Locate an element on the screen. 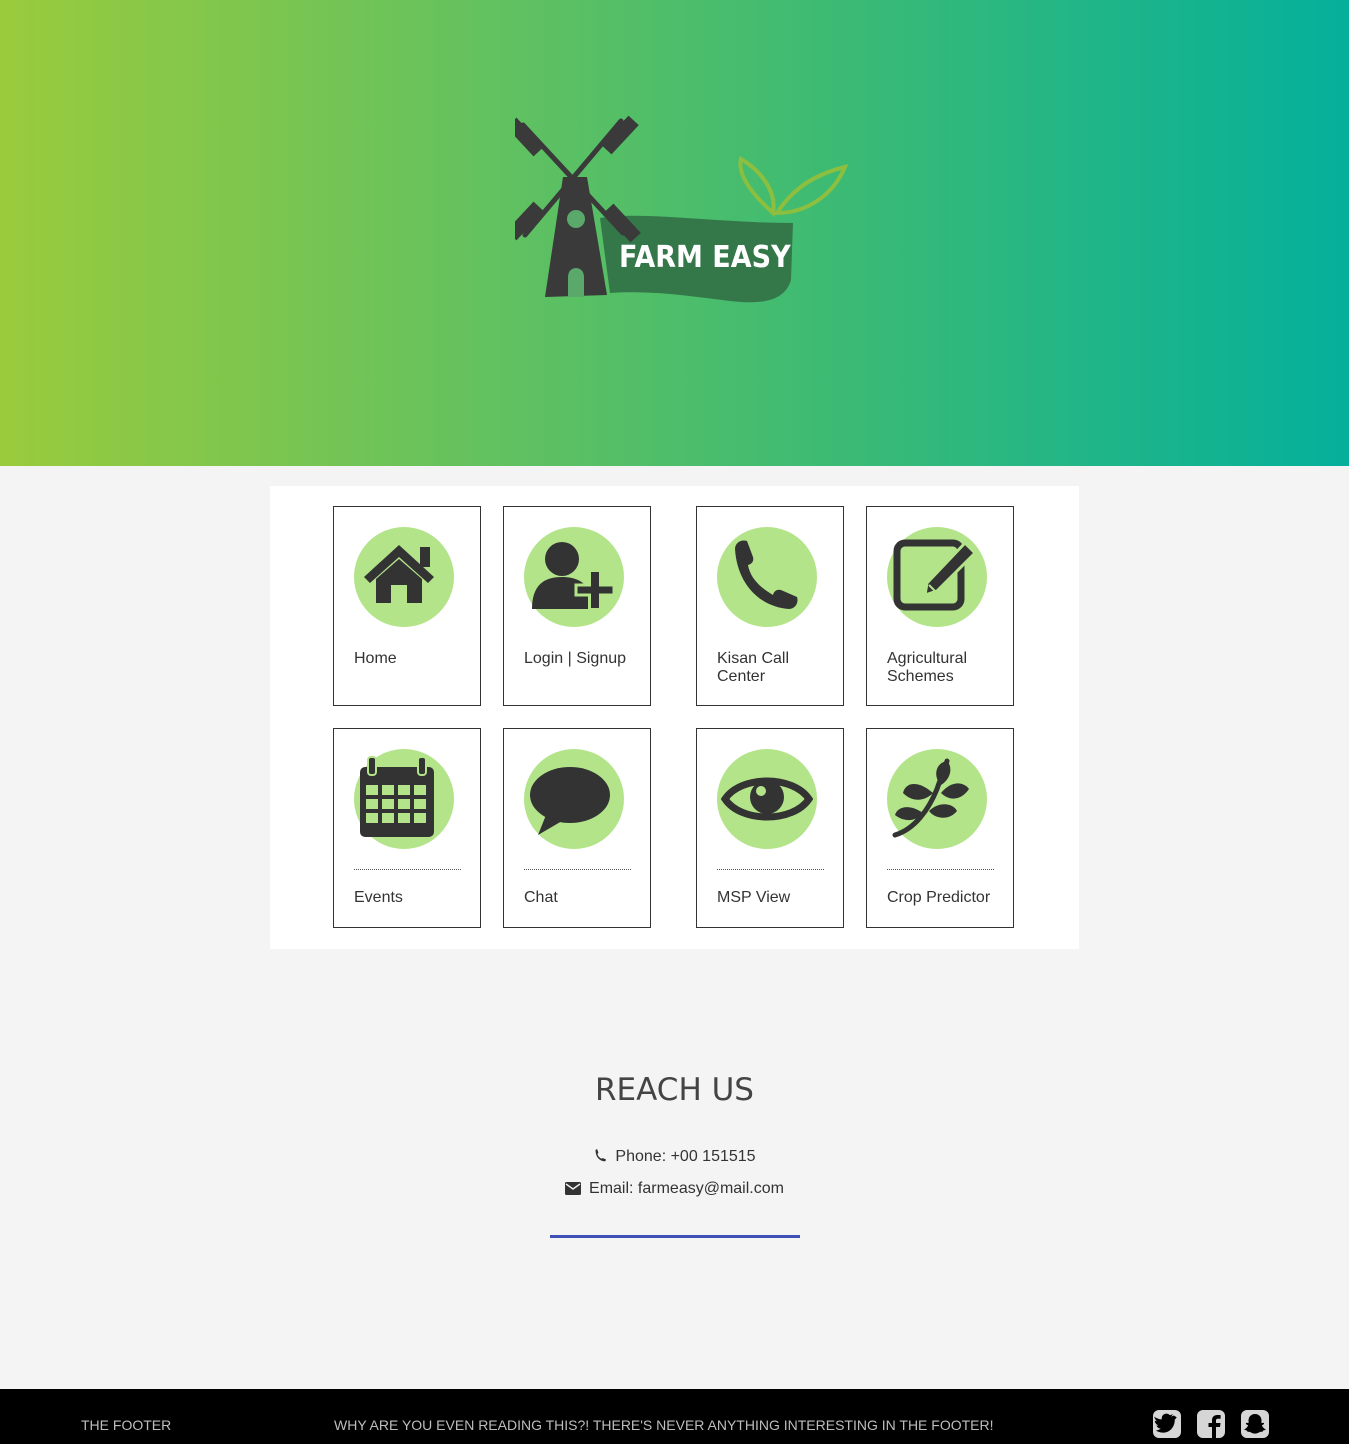 The width and height of the screenshot is (1349, 1444). menu-tile-msp-view: MSP View is located at coordinates (770, 828).